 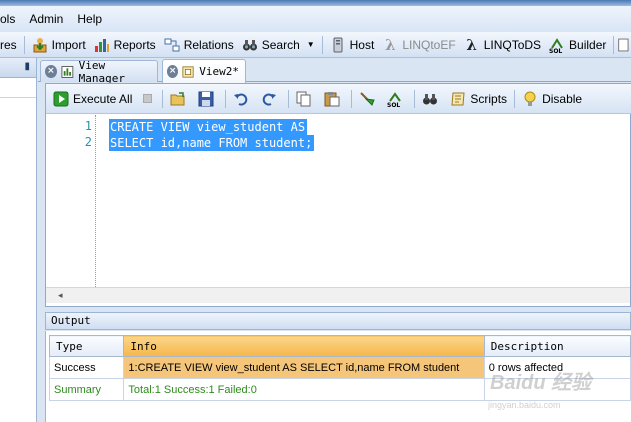 I want to click on line-number: 1, so click(x=88, y=126).